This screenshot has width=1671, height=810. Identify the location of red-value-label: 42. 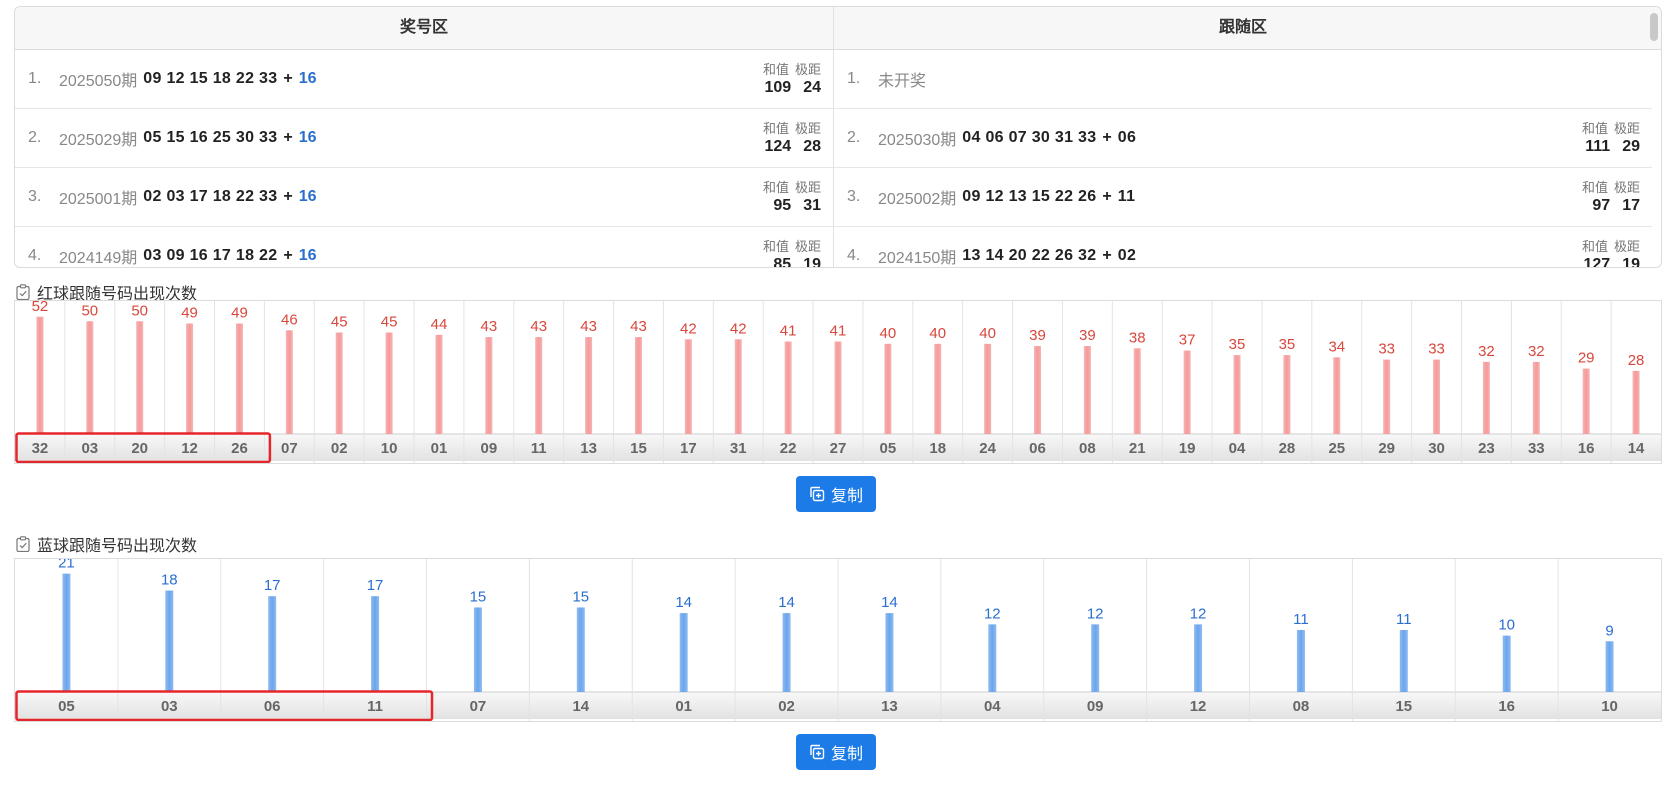
(688, 328).